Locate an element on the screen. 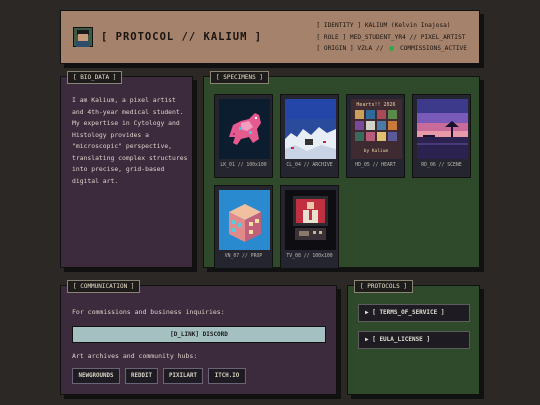  specimen-image-wolf is located at coordinates (244, 129).